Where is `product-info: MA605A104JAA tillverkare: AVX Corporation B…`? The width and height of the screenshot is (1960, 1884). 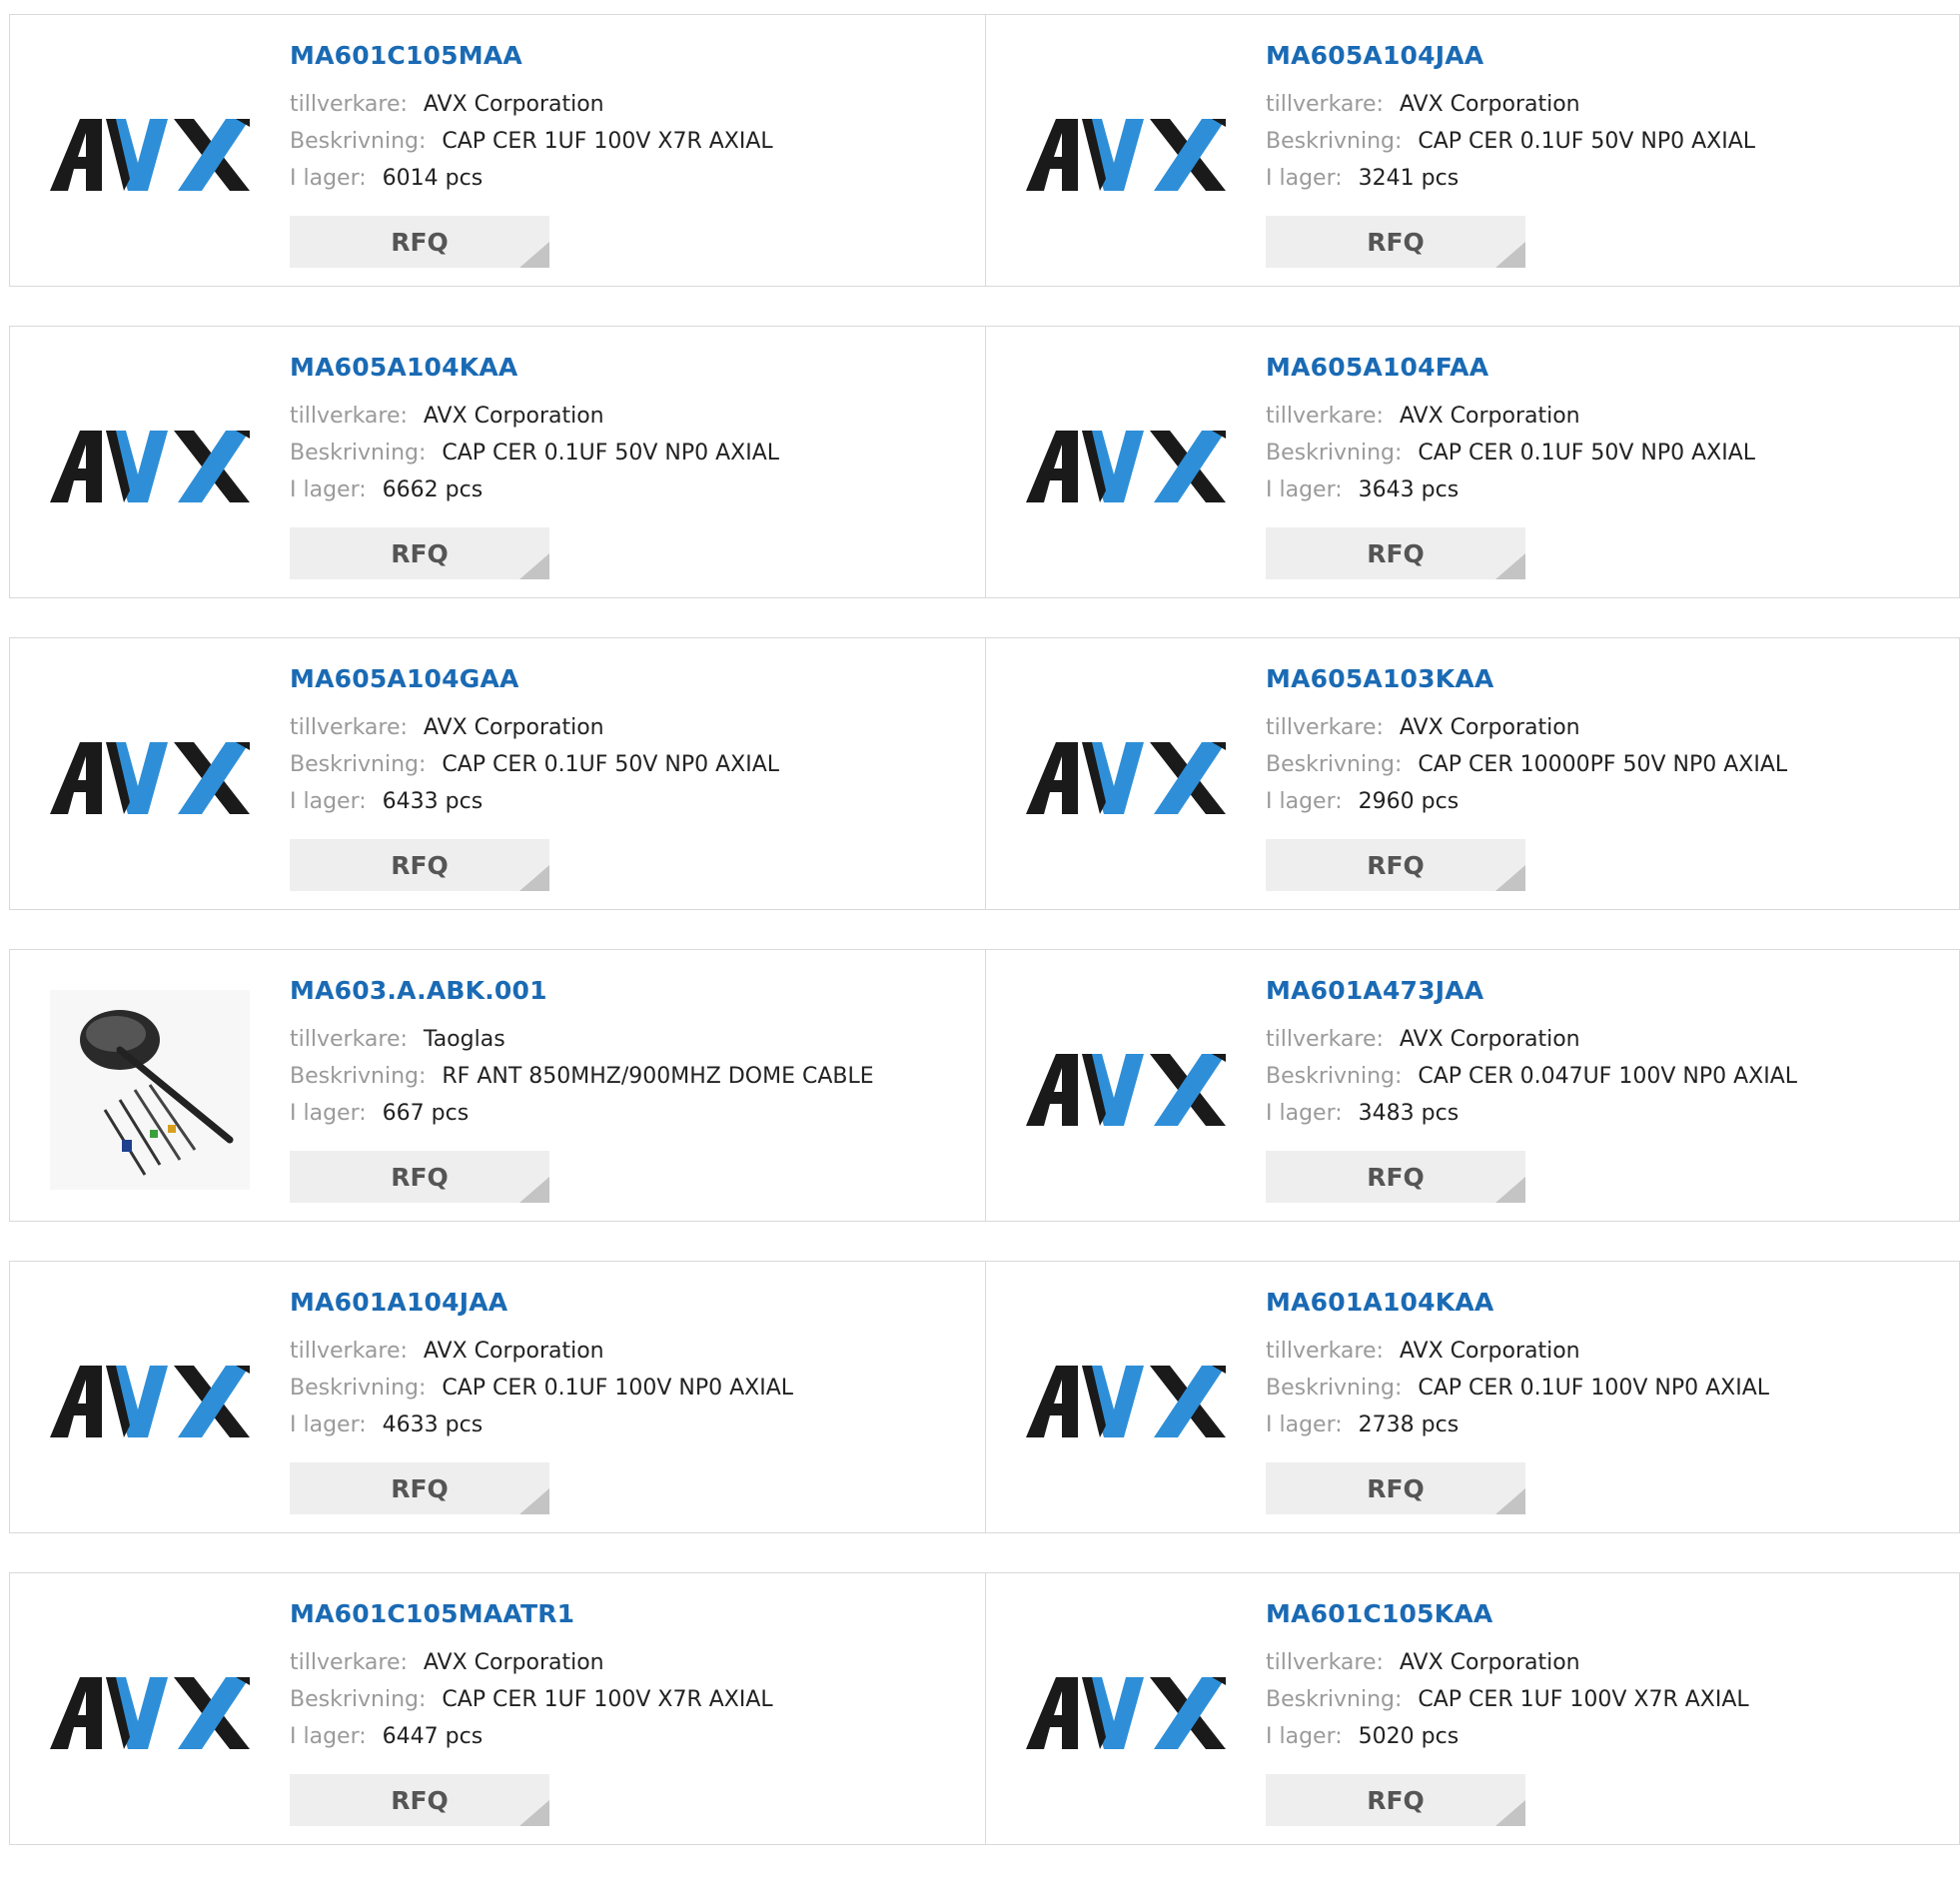 product-info: MA605A104JAA tillverkare: AVX Corporation B… is located at coordinates (1510, 120).